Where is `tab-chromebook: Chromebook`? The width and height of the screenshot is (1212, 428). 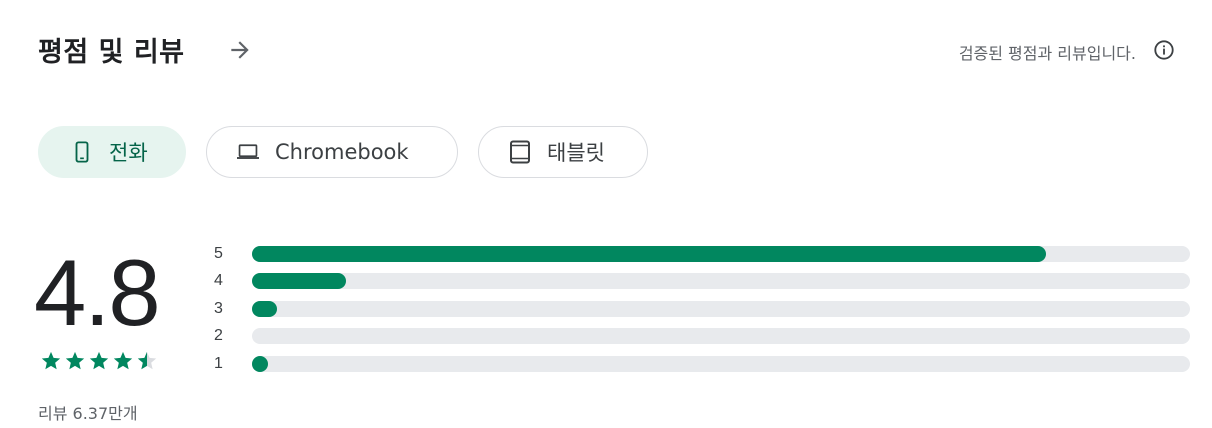
tab-chromebook: Chromebook is located at coordinates (332, 152).